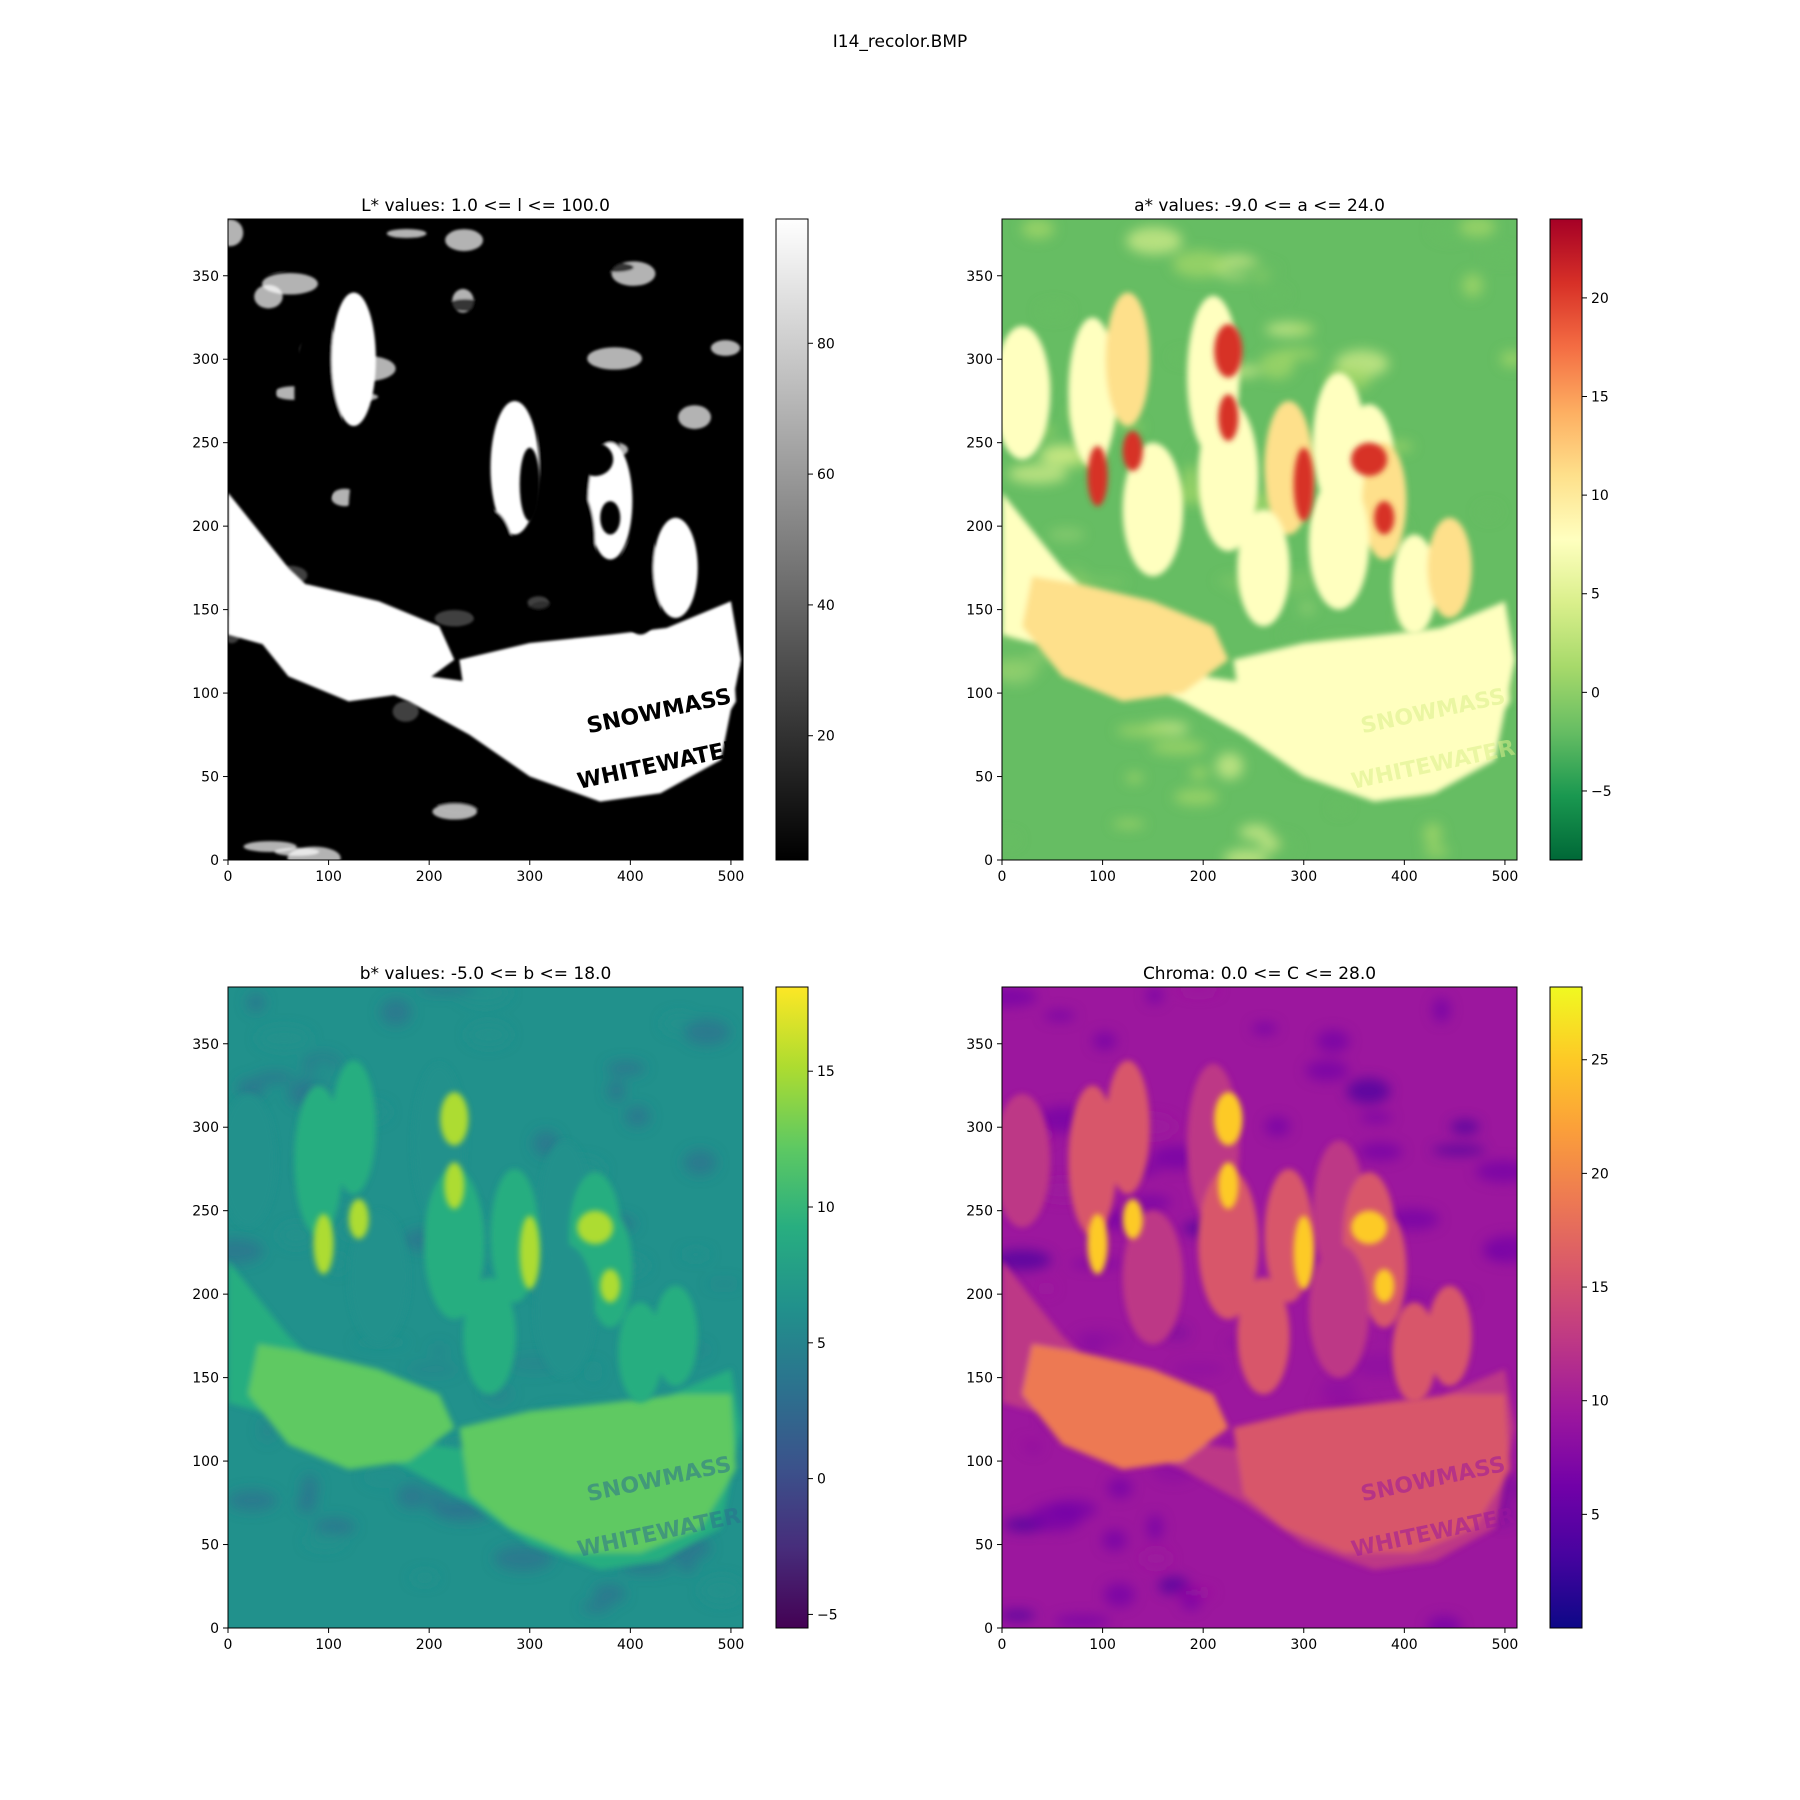  I want to click on colorbar-tick-label: 25, so click(1600, 1061).